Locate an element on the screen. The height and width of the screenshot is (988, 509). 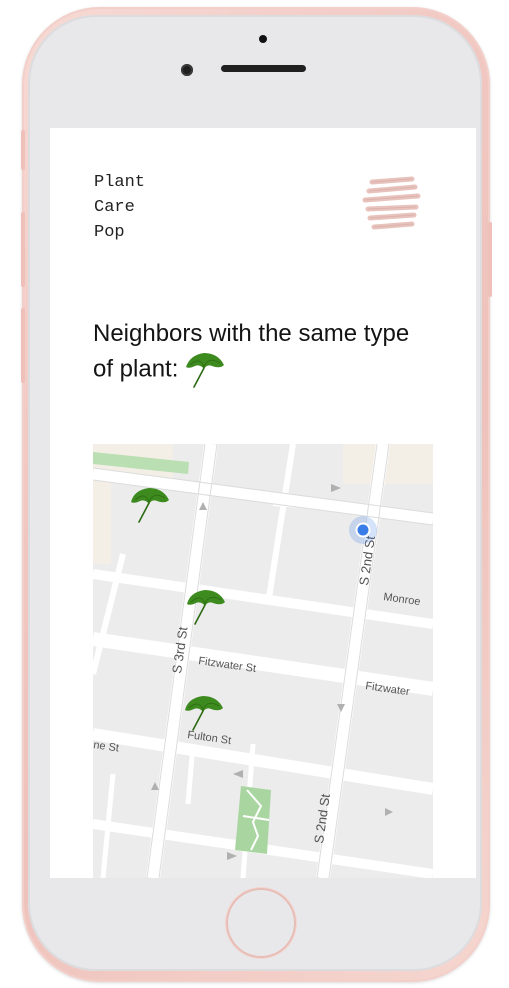
home-button is located at coordinates (261, 923).